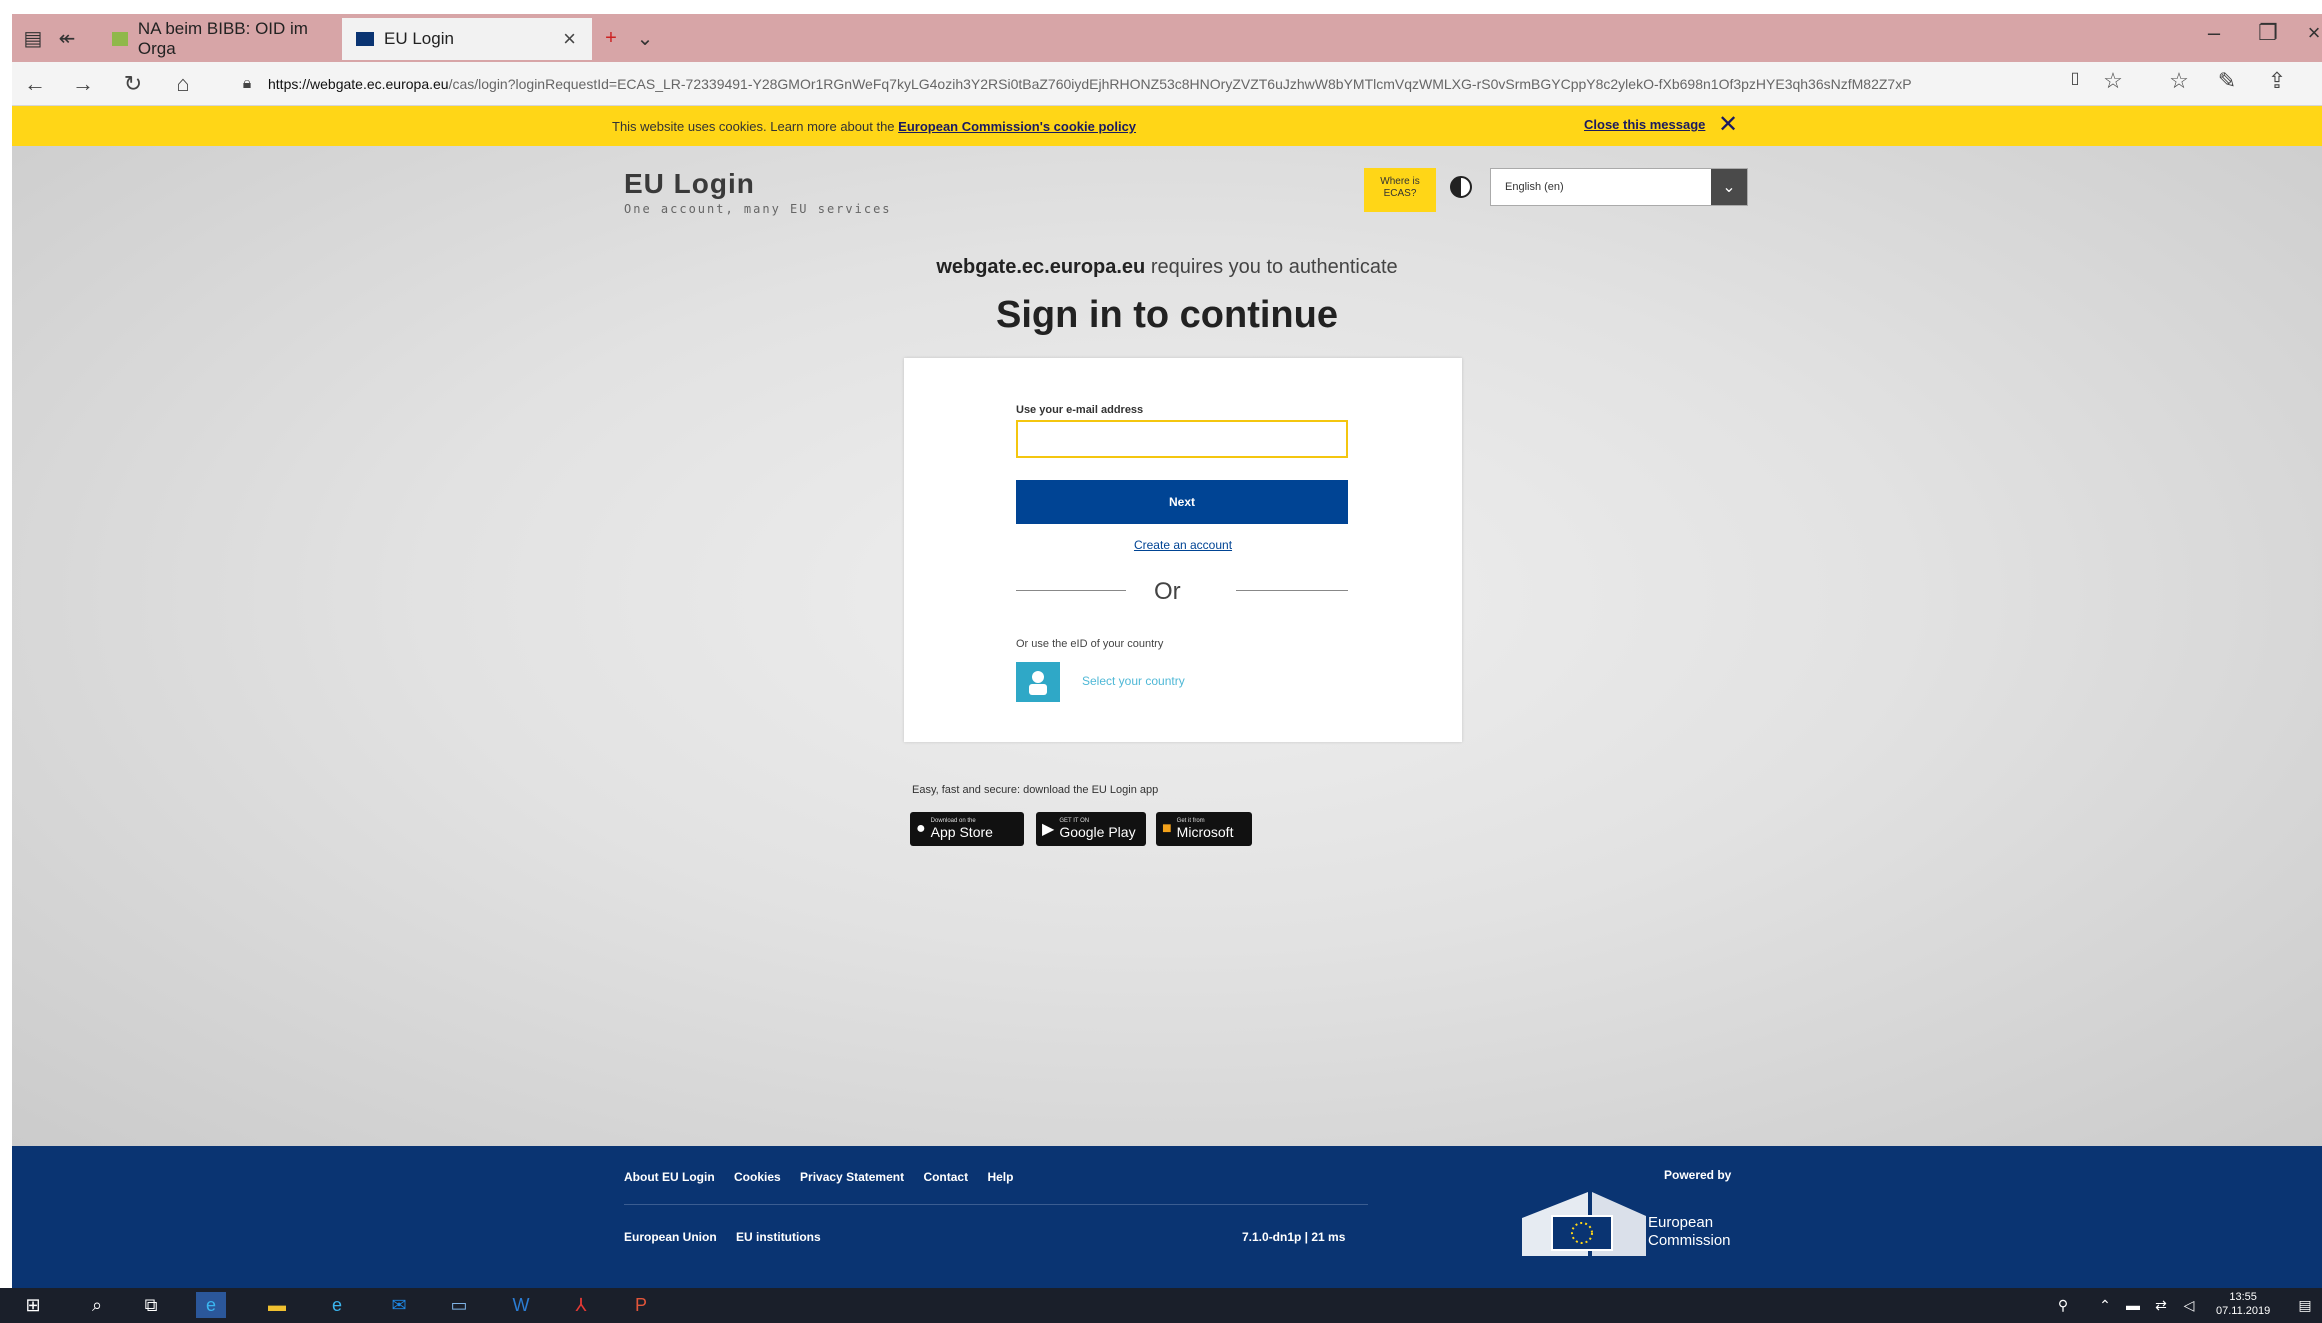 This screenshot has height=1323, width=2322. Describe the element at coordinates (1461, 187) in the screenshot. I see `contrast-toggle-icon` at that location.